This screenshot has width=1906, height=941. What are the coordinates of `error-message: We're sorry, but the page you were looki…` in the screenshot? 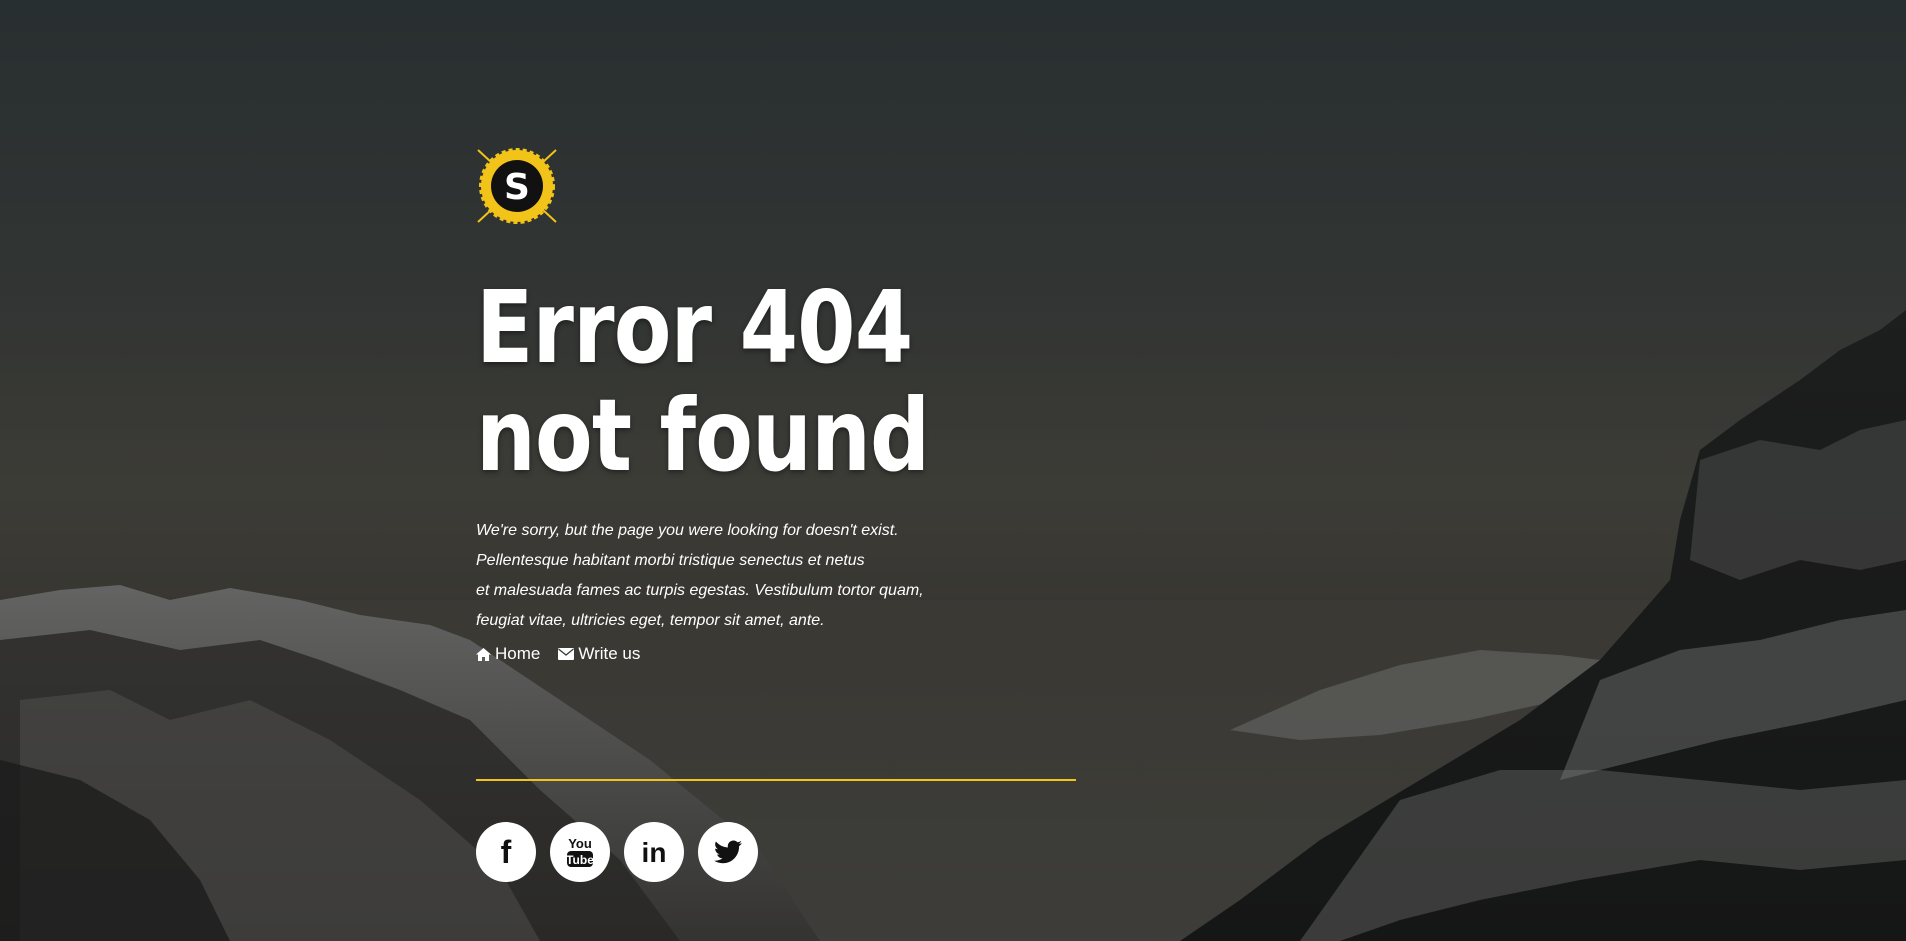 It's located at (776, 576).